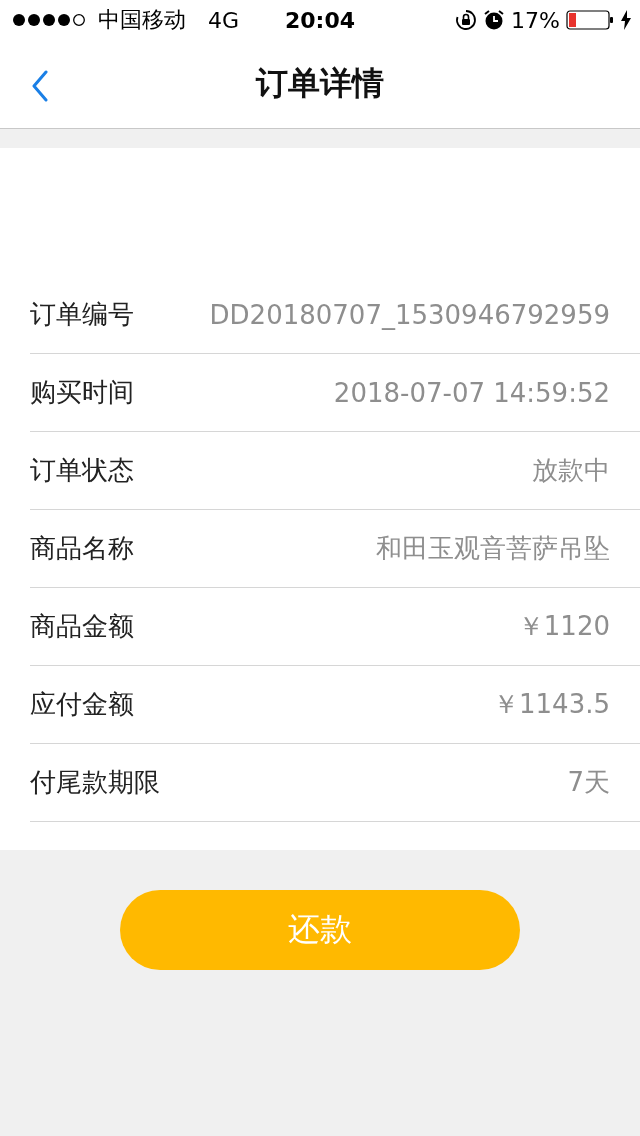 This screenshot has width=640, height=1136. What do you see at coordinates (320, 20) in the screenshot?
I see `status-time: 20:04` at bounding box center [320, 20].